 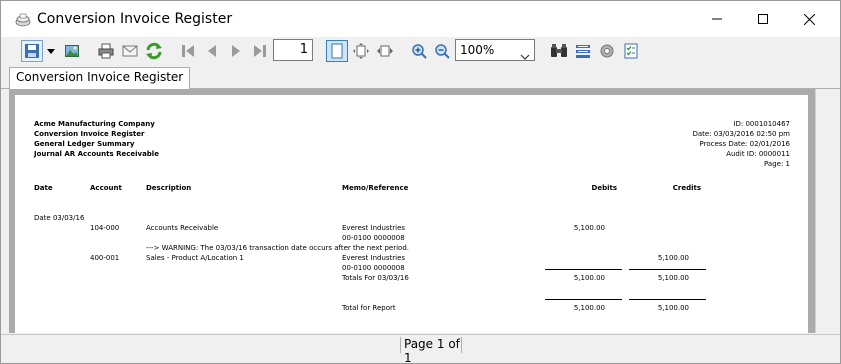 I want to click on report-id: ID: 0001010467, so click(x=761, y=124).